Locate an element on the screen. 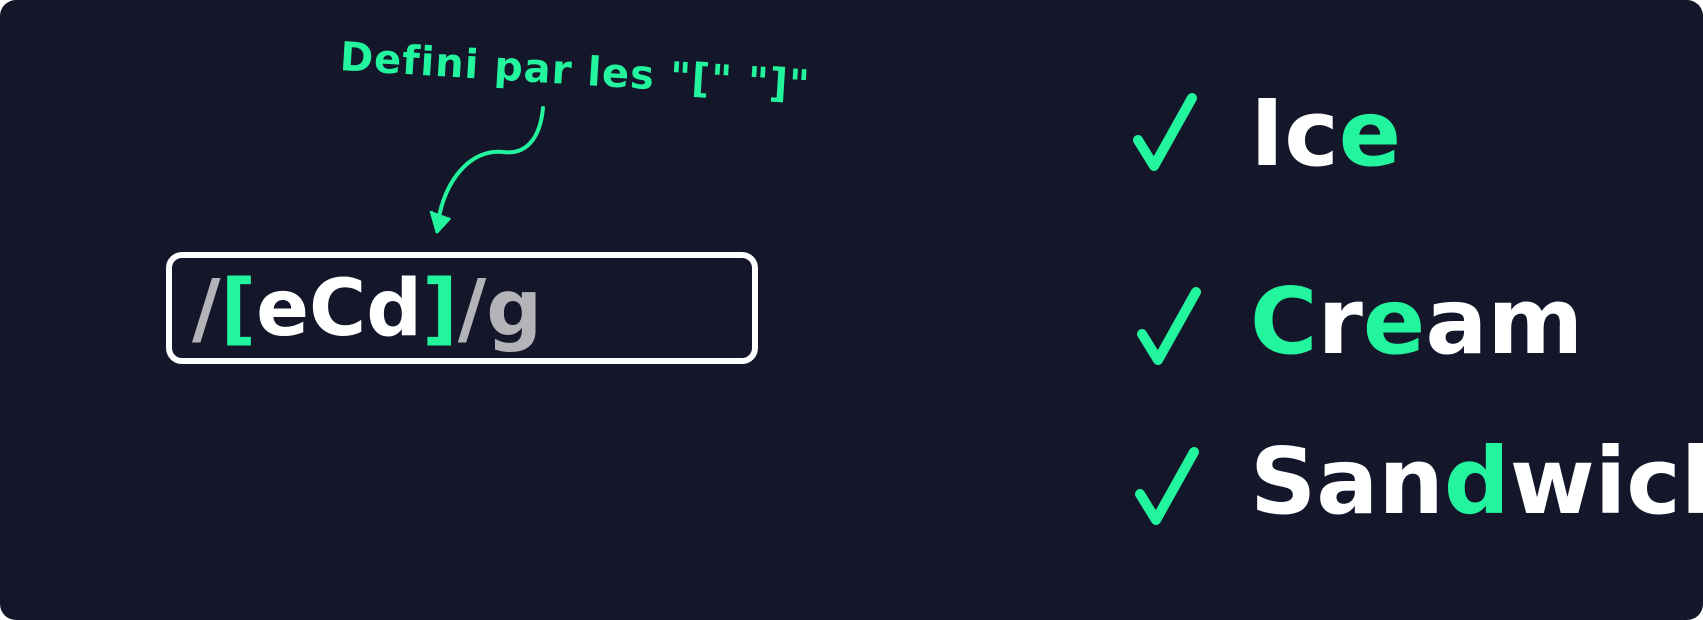 The width and height of the screenshot is (1703, 620). word-part: r is located at coordinates (1340, 321).